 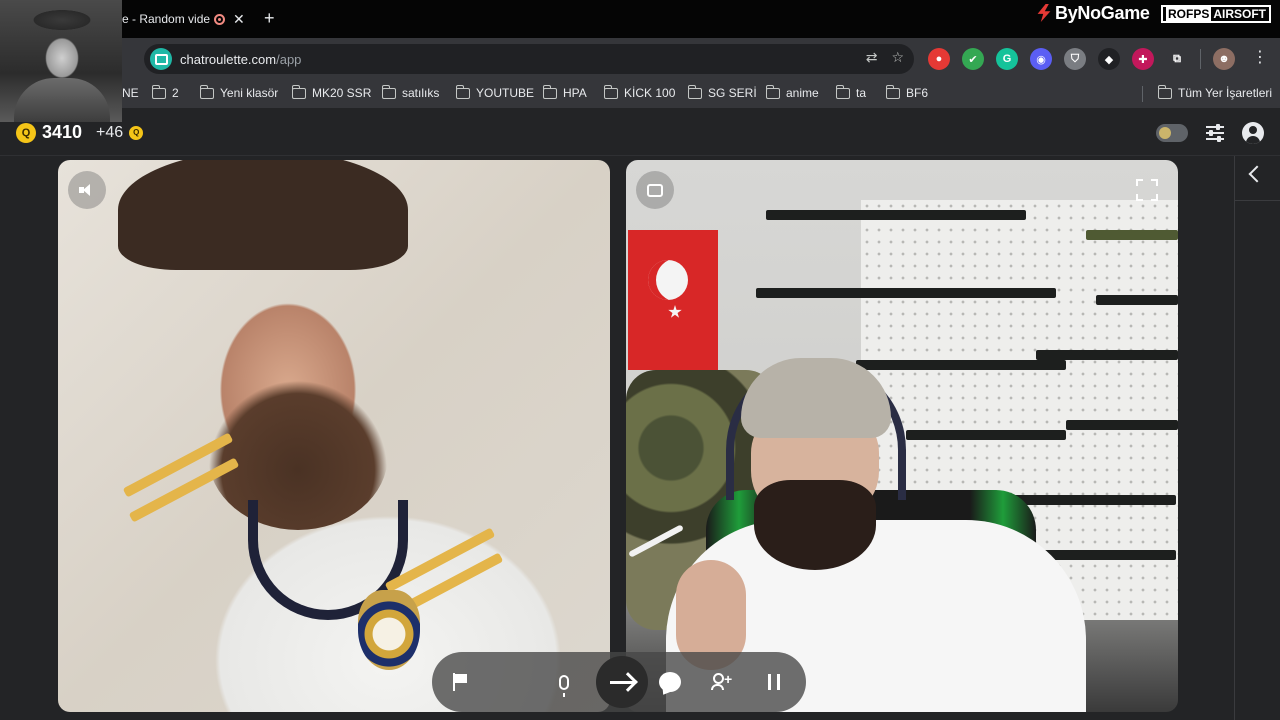 I want to click on pink-extension-icon: ✚, so click(x=1143, y=59).